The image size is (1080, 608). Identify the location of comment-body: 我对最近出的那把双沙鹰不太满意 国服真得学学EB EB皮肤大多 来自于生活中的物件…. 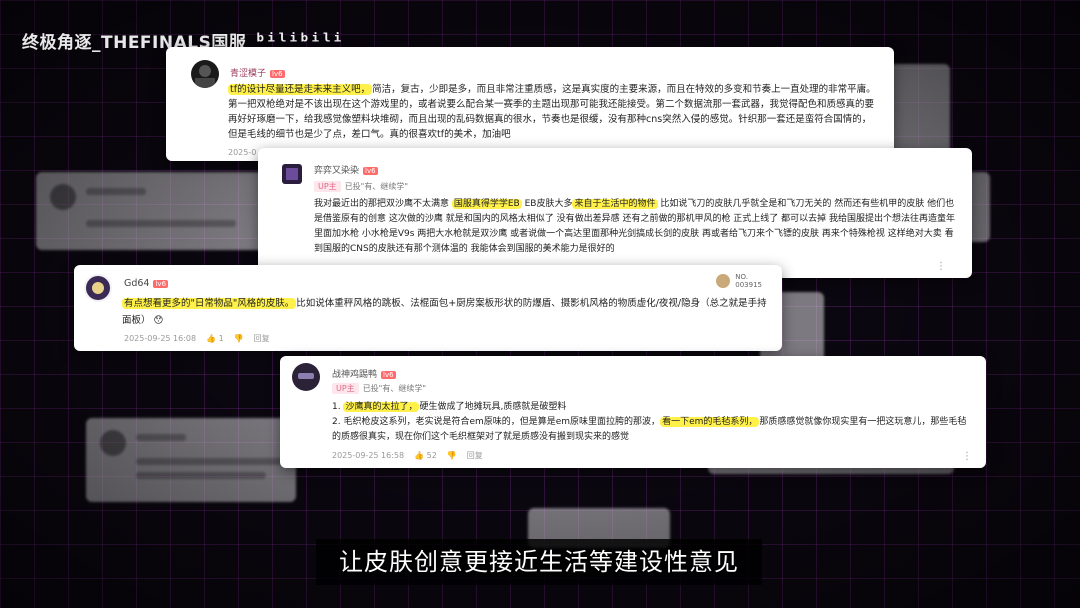
(635, 226).